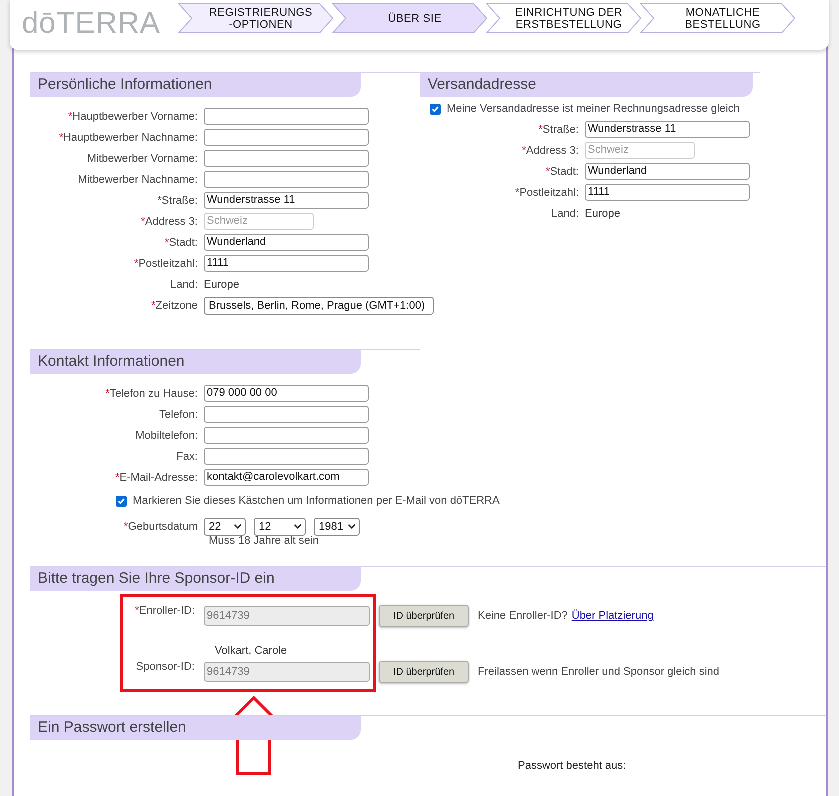  I want to click on field-label: *E-Mail-Adresse:, so click(156, 478).